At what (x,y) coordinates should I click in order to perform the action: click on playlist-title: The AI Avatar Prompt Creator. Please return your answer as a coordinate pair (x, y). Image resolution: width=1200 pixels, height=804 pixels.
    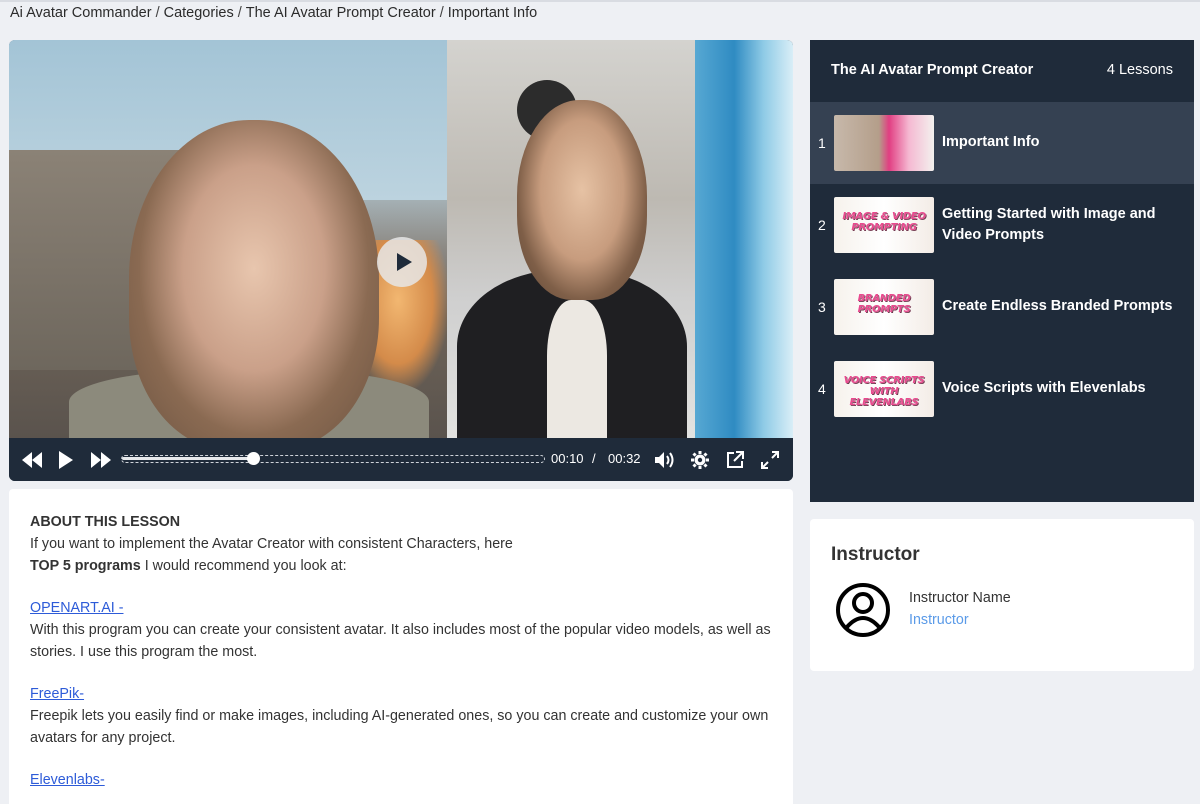
    Looking at the image, I should click on (932, 70).